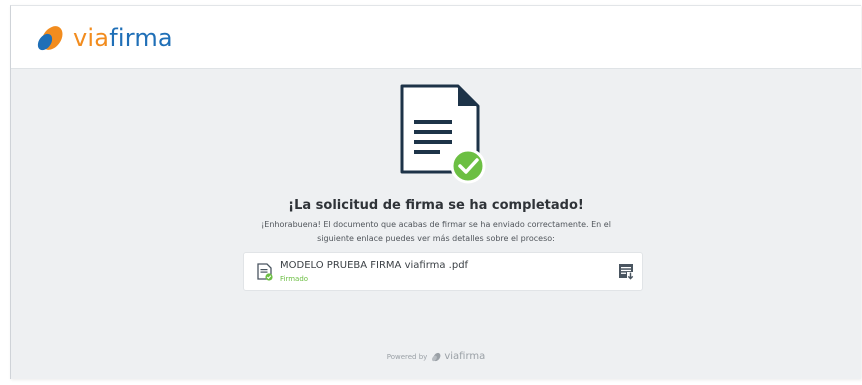 This screenshot has width=862, height=385. Describe the element at coordinates (141, 38) in the screenshot. I see `logo-text-firma: firma` at that location.